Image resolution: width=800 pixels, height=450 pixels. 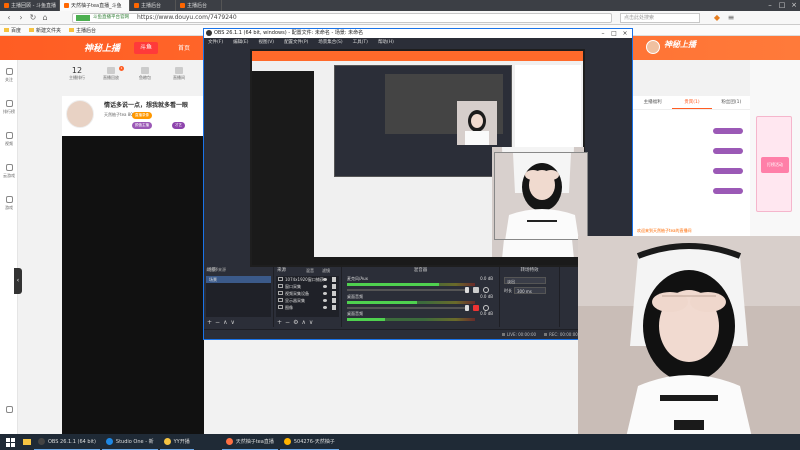 What do you see at coordinates (240, 42) in the screenshot?
I see `menu-edit: 编辑(E)` at bounding box center [240, 42].